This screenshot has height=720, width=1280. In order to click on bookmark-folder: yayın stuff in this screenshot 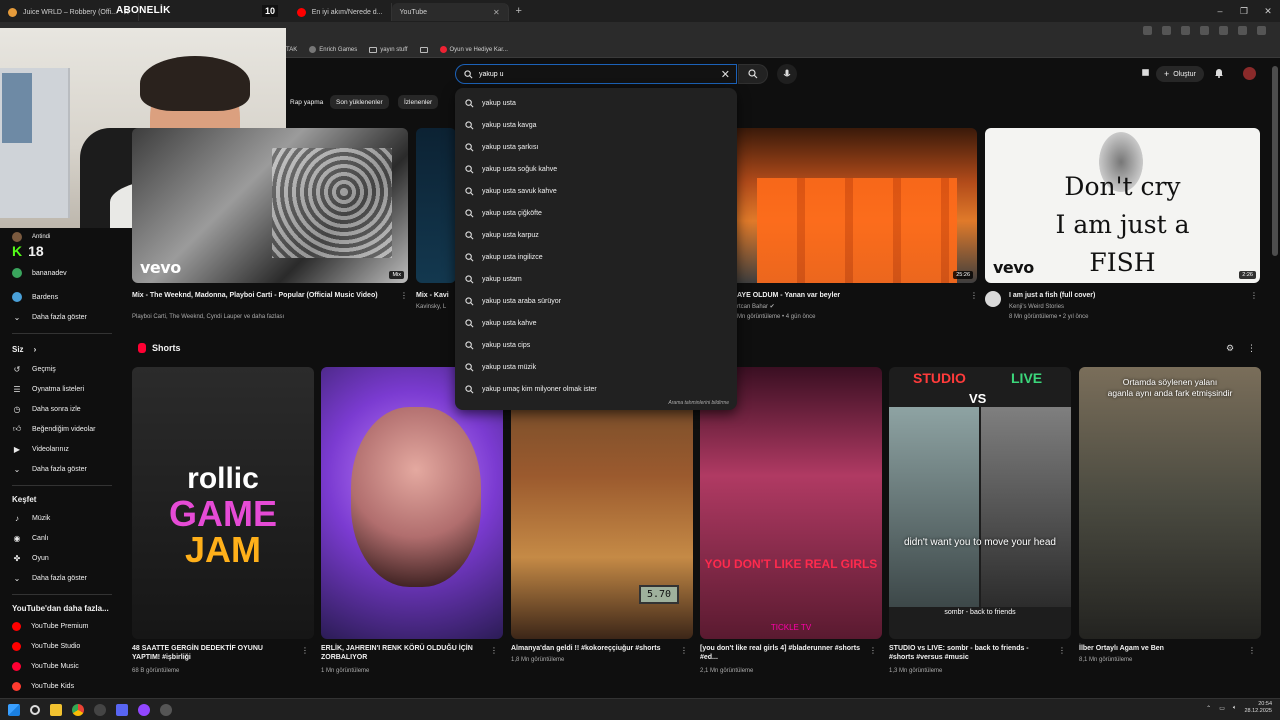, I will do `click(388, 49)`.